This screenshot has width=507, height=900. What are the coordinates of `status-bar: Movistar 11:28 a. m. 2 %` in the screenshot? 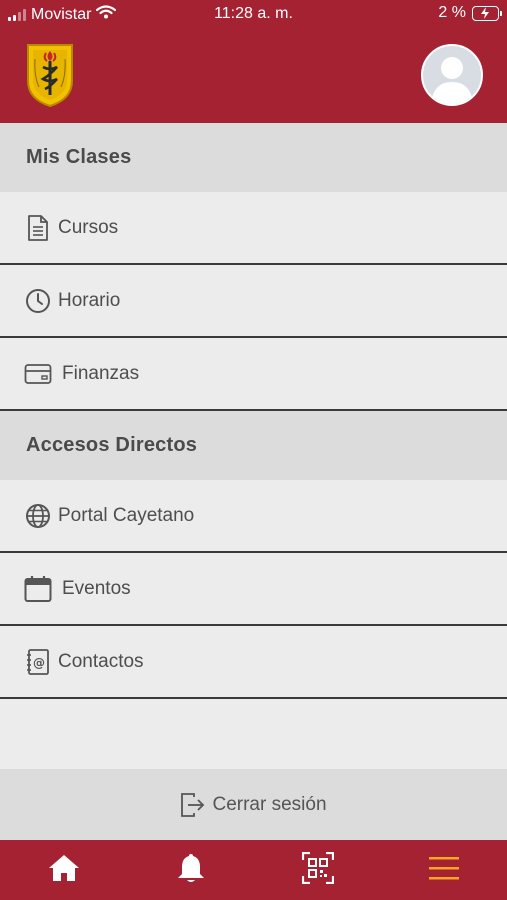 It's located at (253, 15).